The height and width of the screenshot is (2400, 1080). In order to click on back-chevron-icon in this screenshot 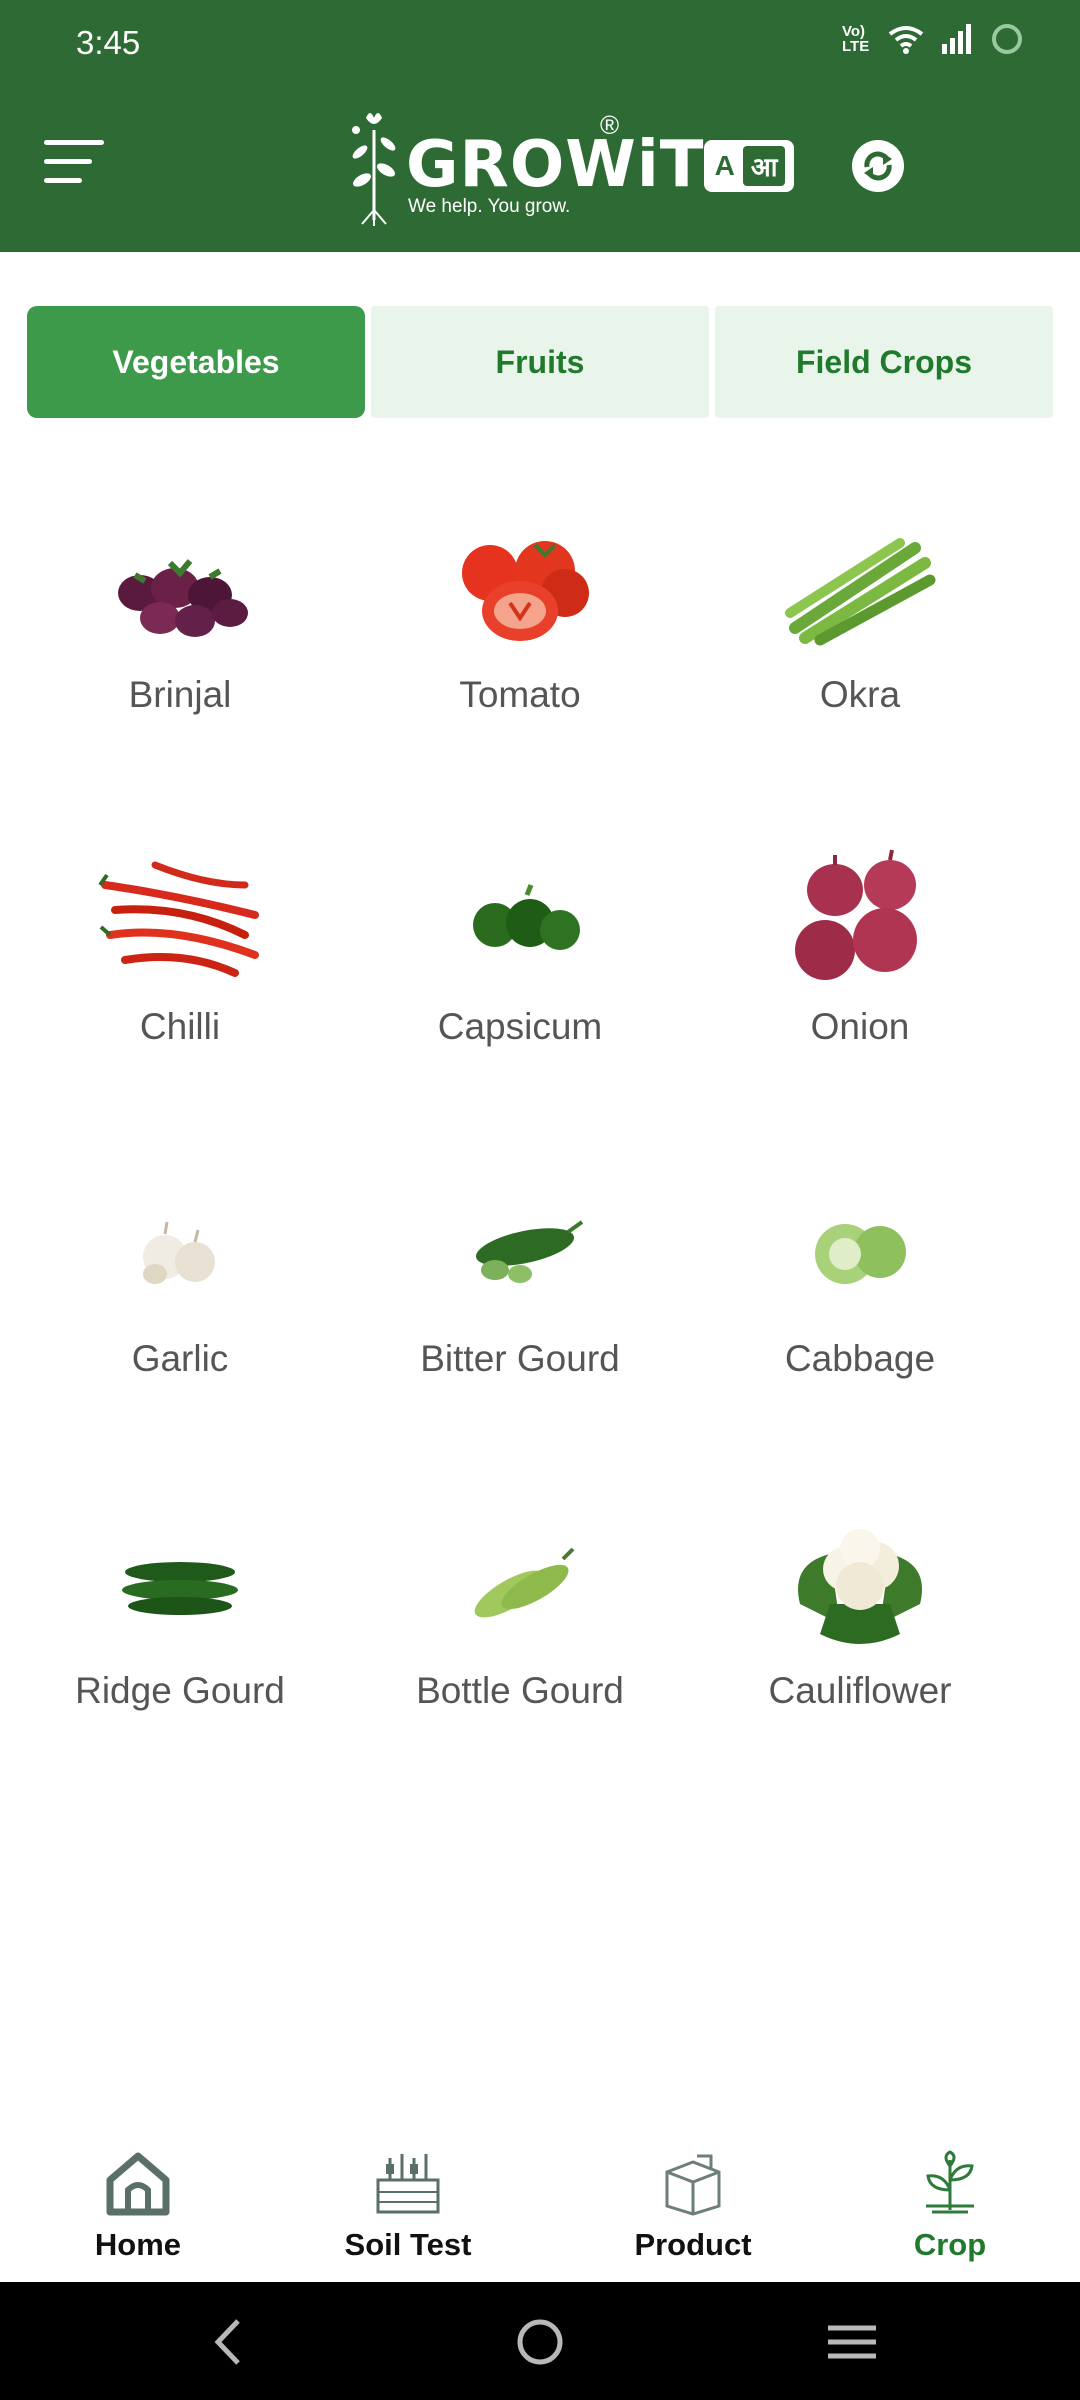, I will do `click(227, 2342)`.